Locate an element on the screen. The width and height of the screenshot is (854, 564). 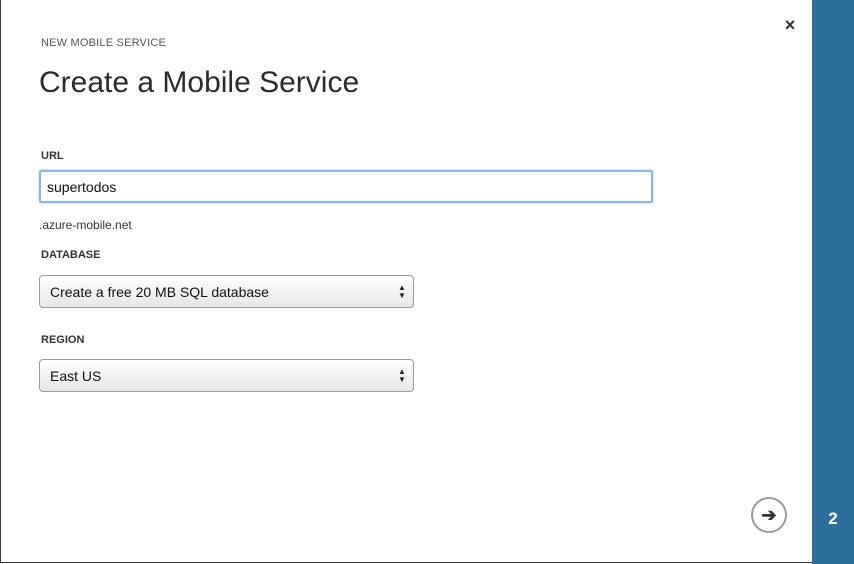
arrow-right-icon: ➔ is located at coordinates (769, 514).